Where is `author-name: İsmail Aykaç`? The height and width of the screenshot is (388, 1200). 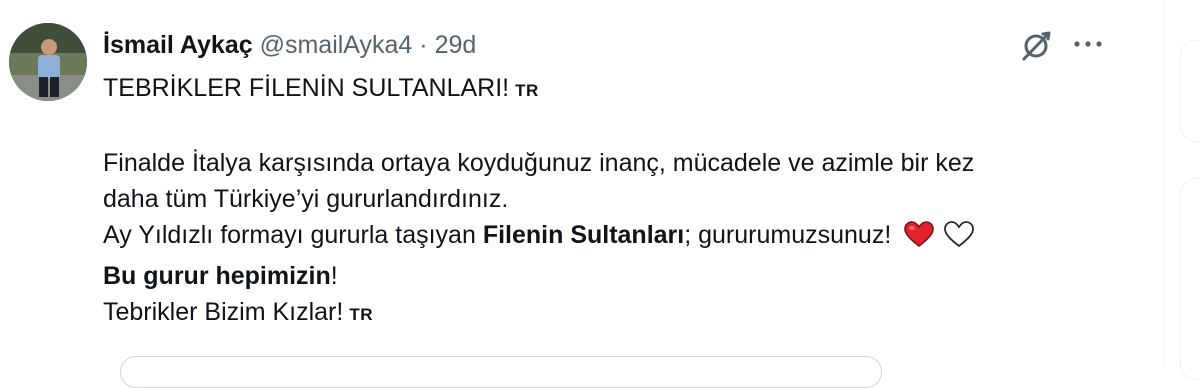
author-name: İsmail Aykaç is located at coordinates (178, 45).